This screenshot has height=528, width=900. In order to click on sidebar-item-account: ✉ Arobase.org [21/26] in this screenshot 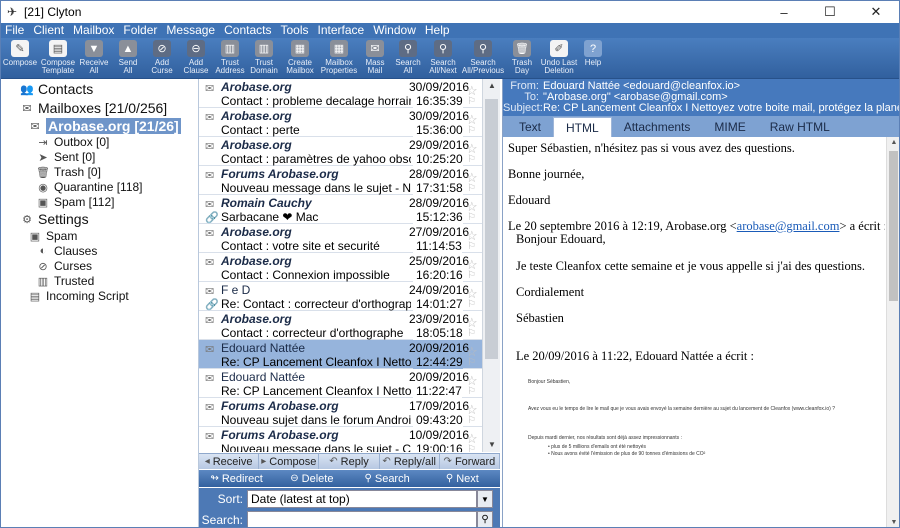, I will do `click(104, 126)`.